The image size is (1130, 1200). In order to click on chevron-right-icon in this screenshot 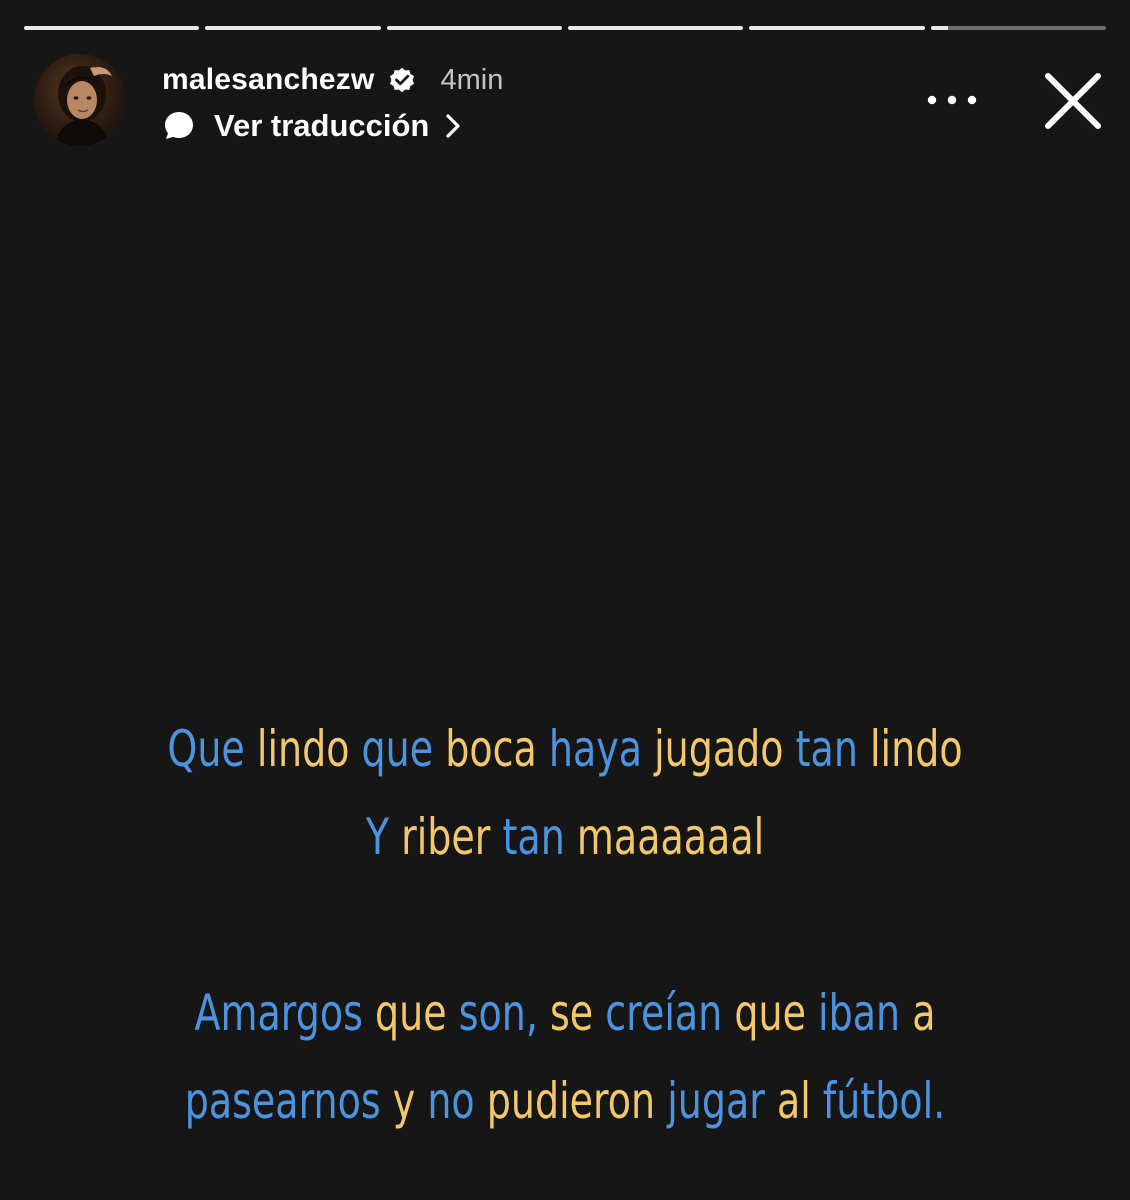, I will do `click(453, 126)`.